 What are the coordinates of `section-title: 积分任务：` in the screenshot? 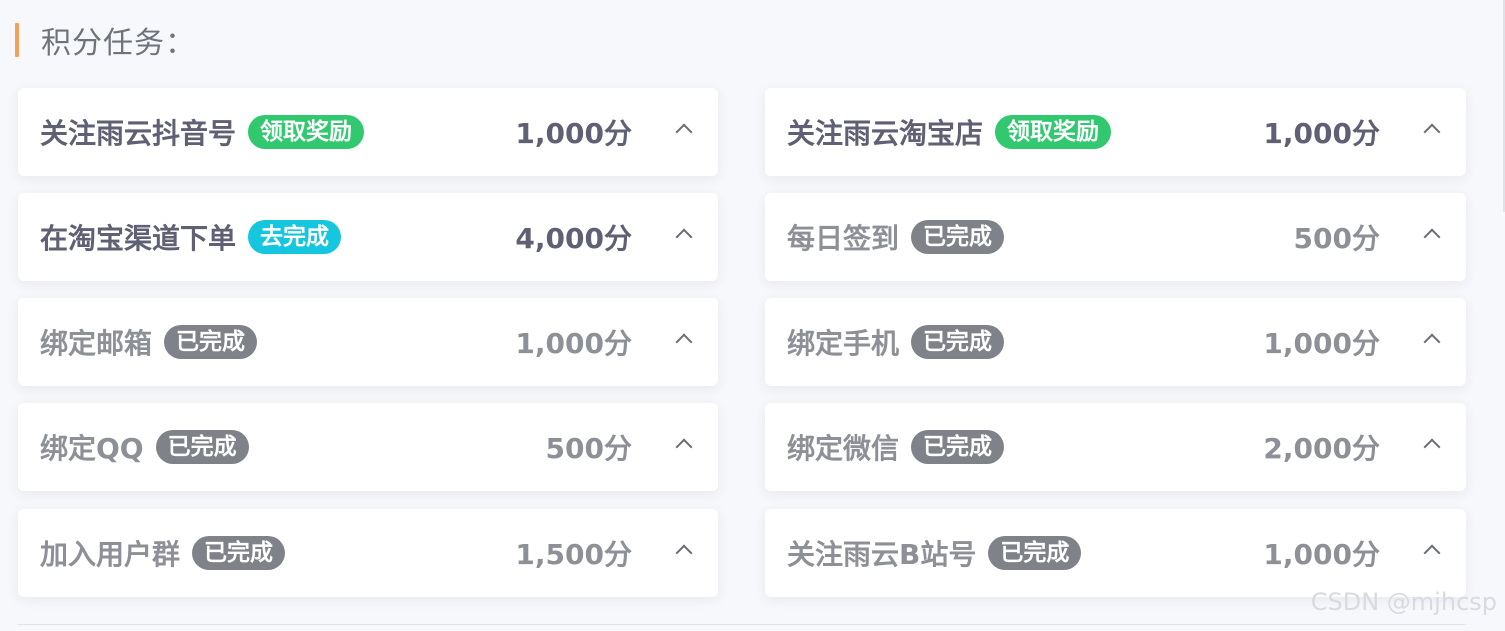 It's located at (118, 43).